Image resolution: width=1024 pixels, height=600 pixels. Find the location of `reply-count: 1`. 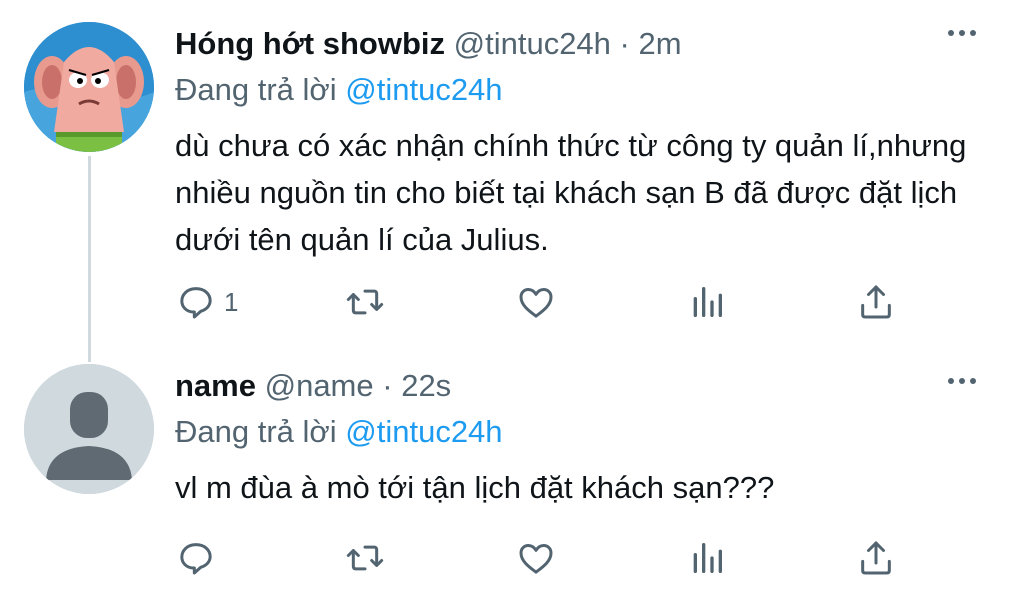

reply-count: 1 is located at coordinates (231, 301).